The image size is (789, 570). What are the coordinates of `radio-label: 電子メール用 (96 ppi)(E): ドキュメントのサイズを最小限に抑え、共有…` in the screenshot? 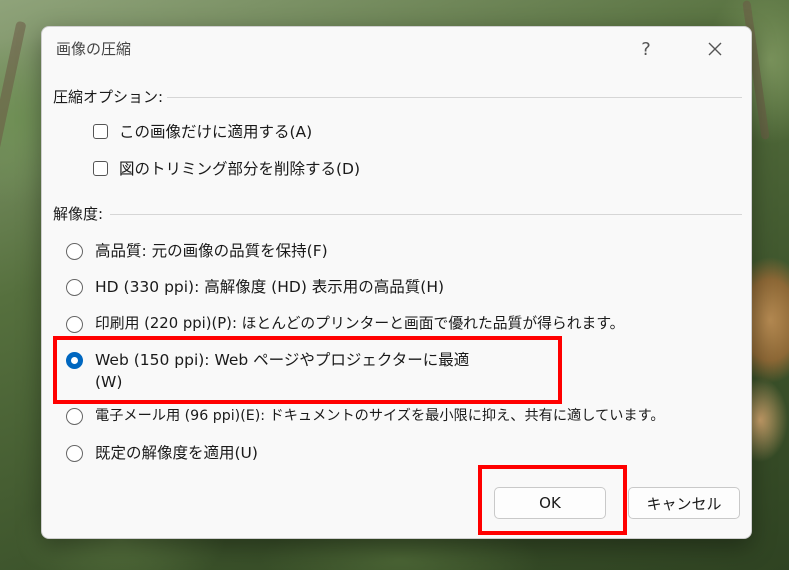 It's located at (380, 416).